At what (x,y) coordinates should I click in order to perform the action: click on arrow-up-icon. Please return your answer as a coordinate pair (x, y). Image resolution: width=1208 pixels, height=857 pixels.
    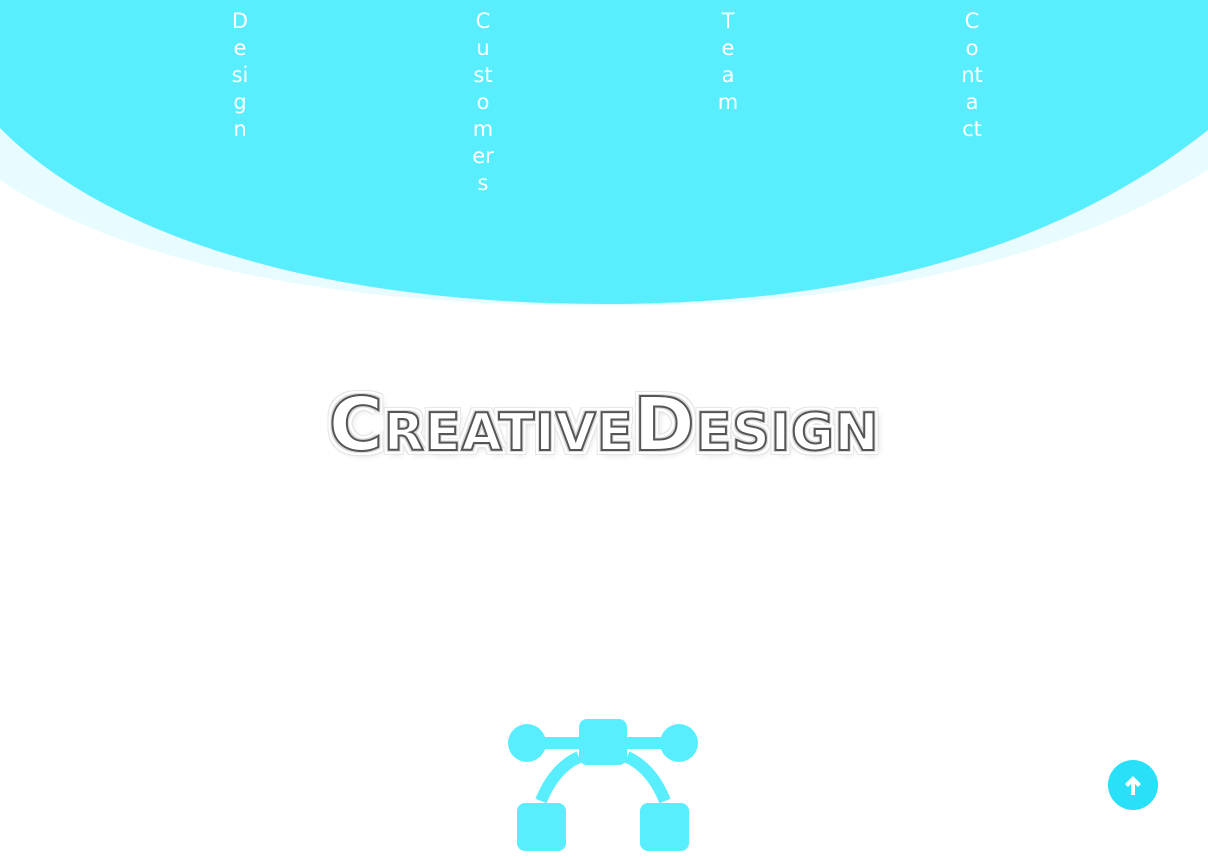
    Looking at the image, I should click on (1133, 785).